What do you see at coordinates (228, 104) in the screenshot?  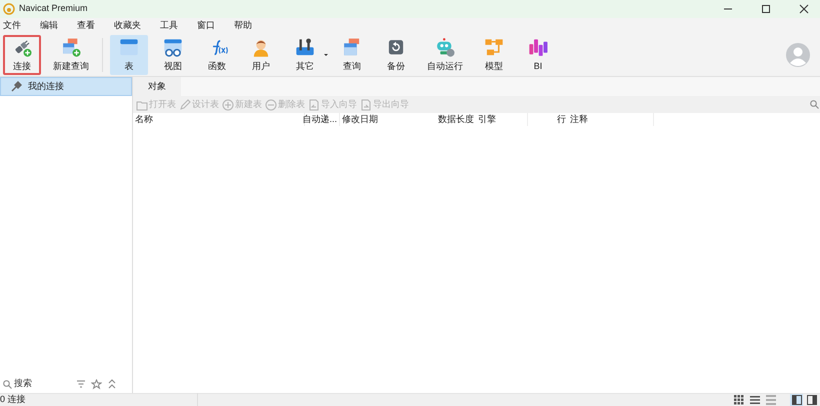 I see `new-icon` at bounding box center [228, 104].